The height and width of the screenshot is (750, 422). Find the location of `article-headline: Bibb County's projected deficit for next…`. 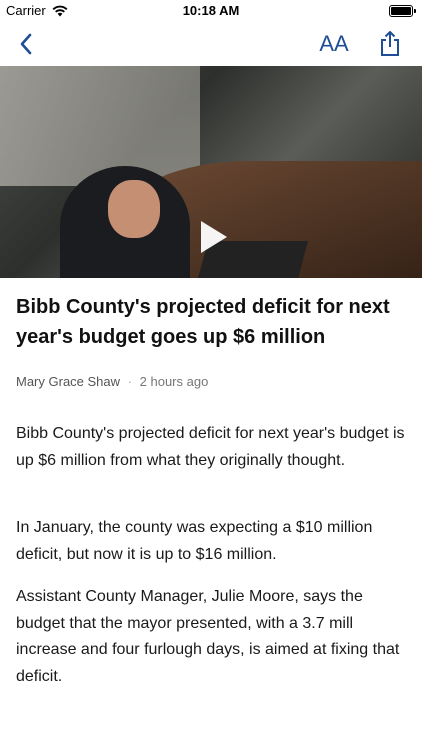

article-headline: Bibb County's projected deficit for next… is located at coordinates (203, 322).